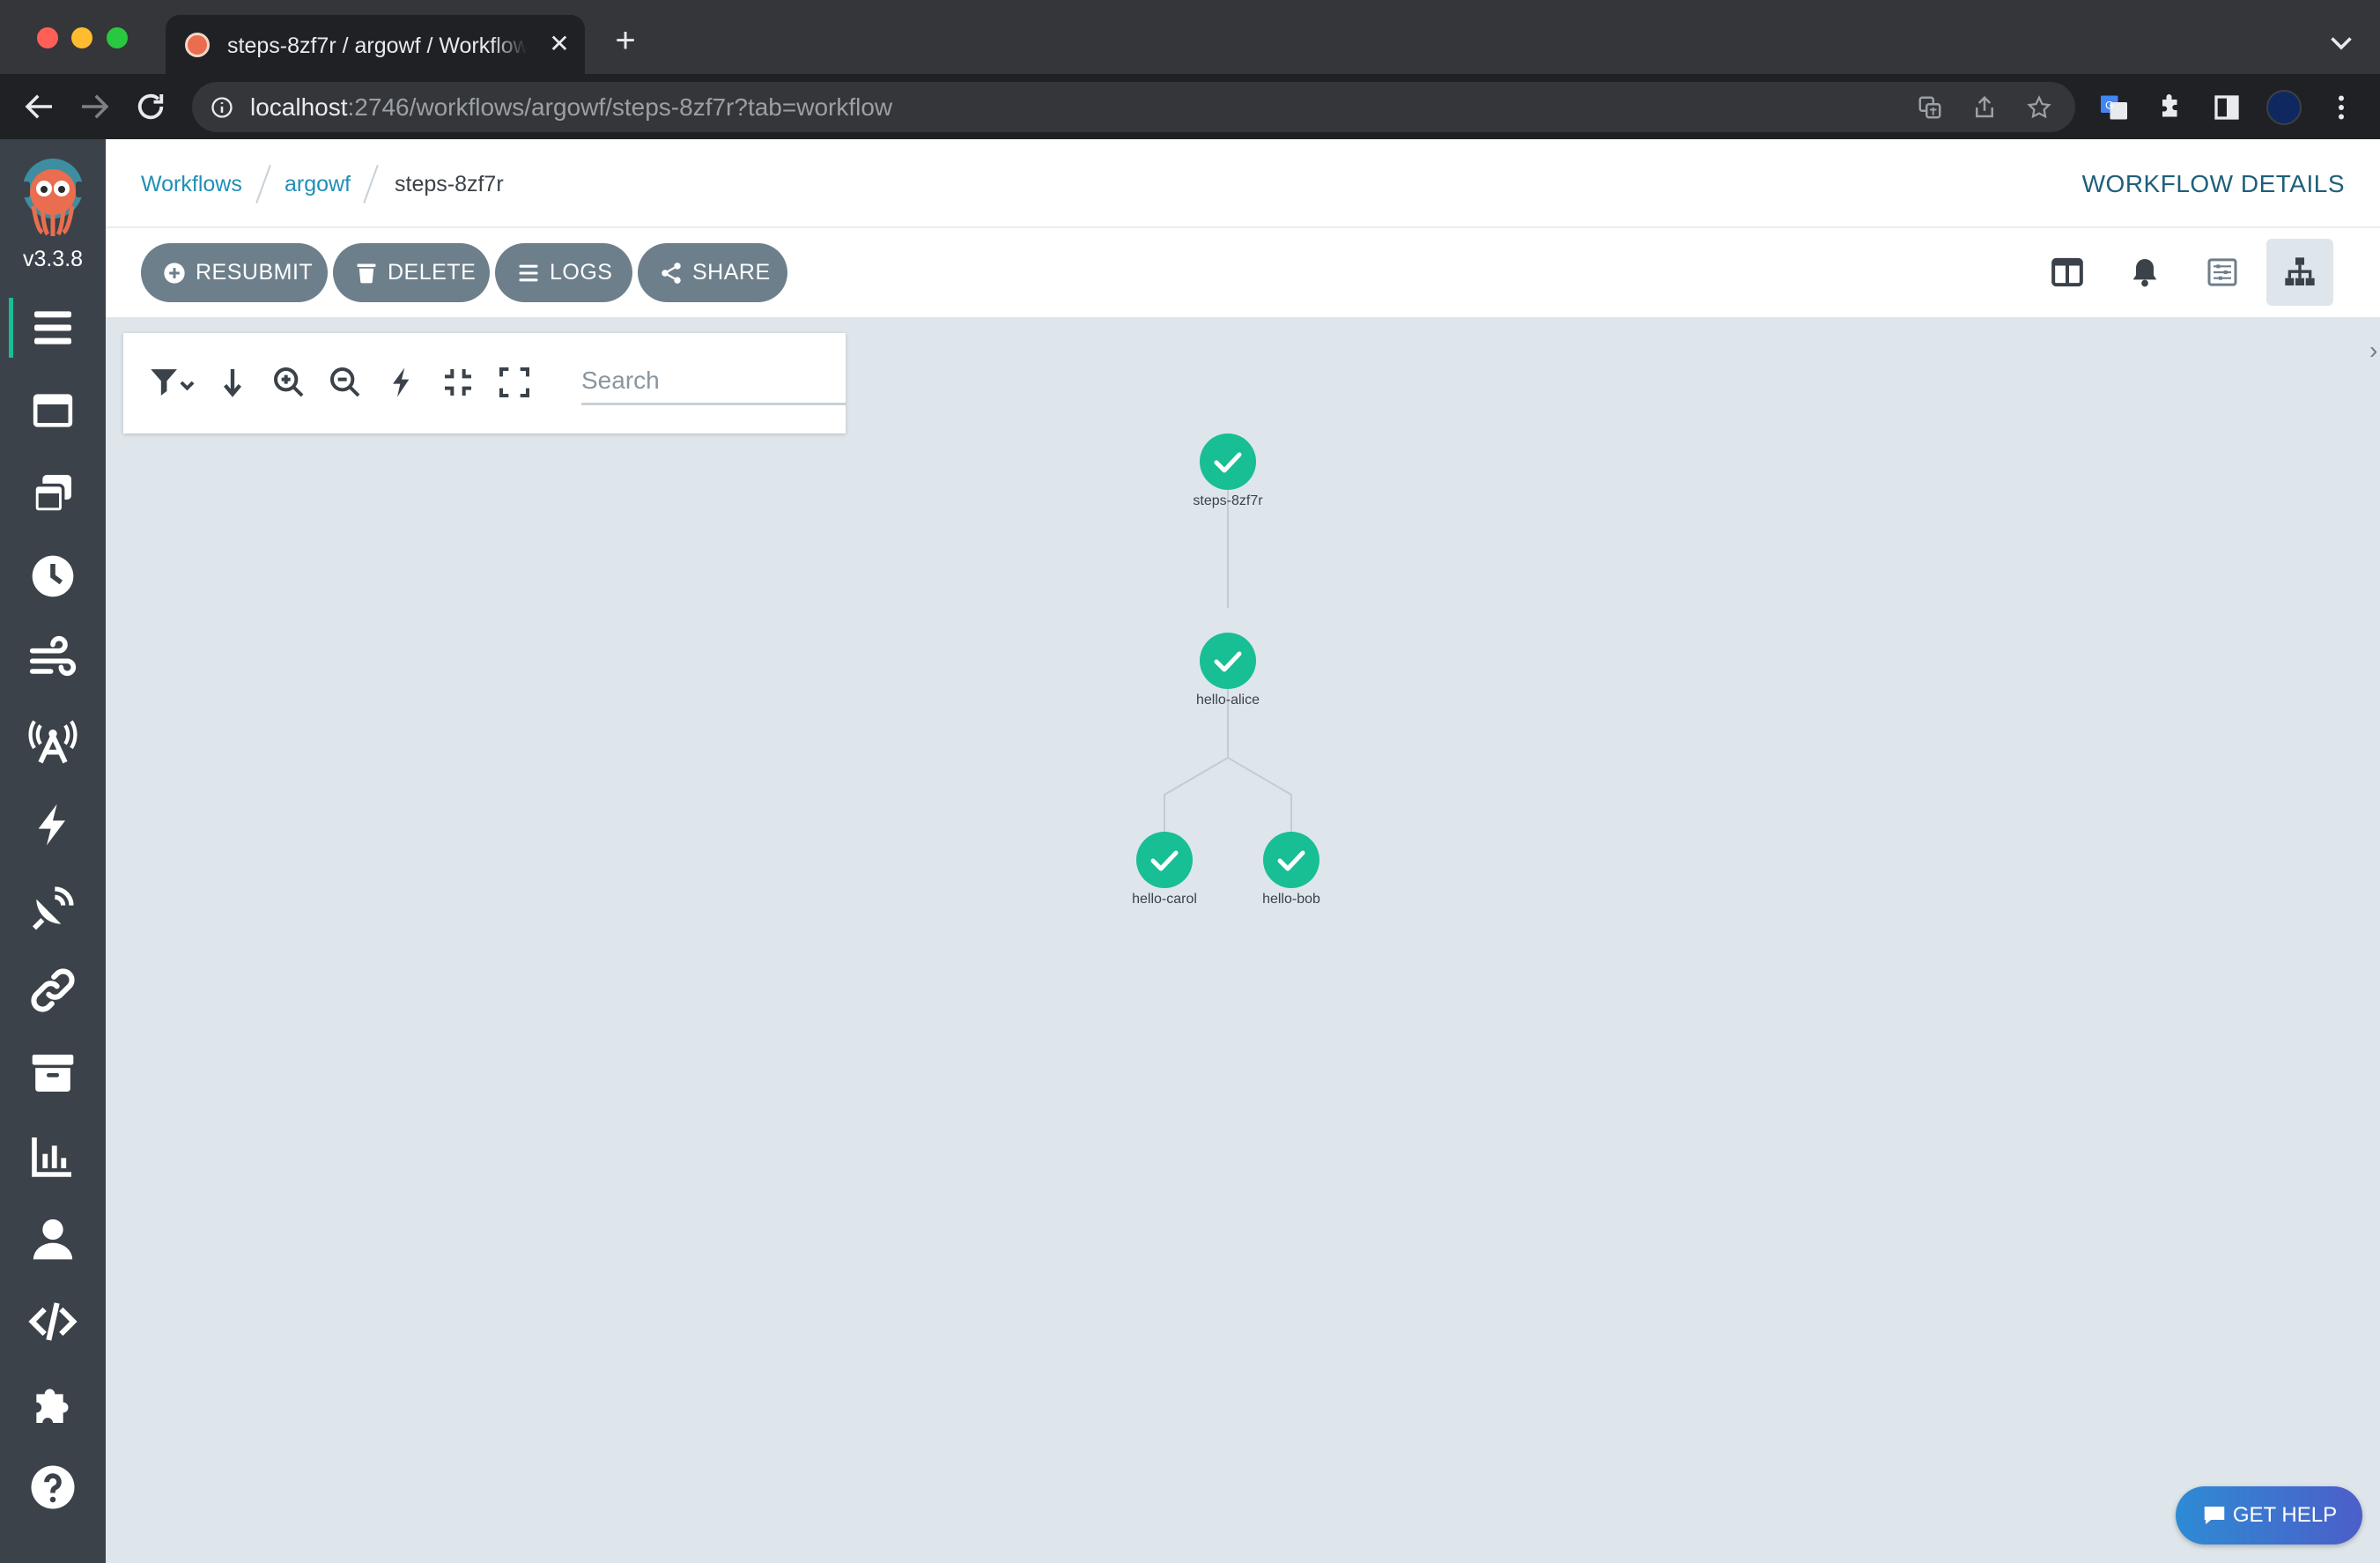  I want to click on puzzle-icon, so click(52, 1406).